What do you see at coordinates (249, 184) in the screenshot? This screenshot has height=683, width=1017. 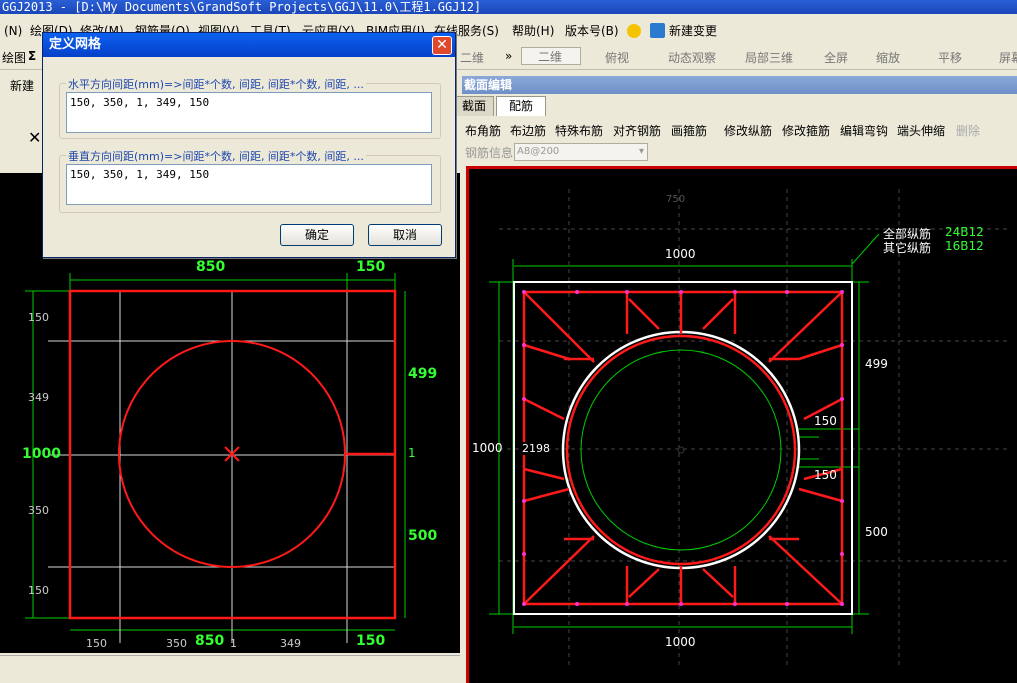 I see `vertical-spacing-input: 150, 350, 1, 349, 150` at bounding box center [249, 184].